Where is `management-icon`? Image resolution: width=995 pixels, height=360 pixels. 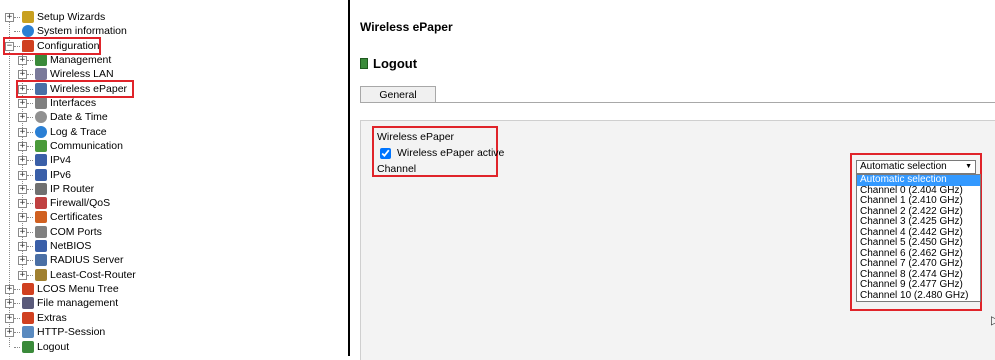
management-icon is located at coordinates (41, 60).